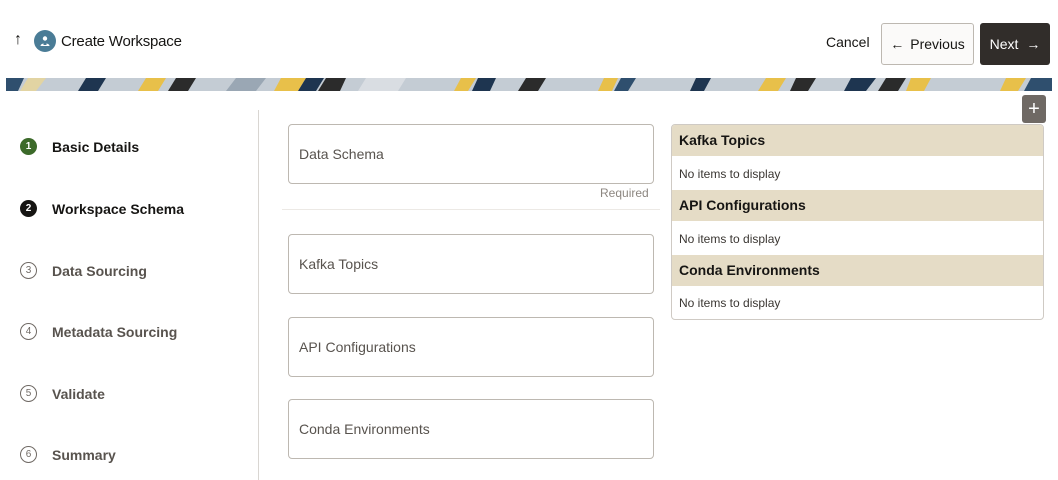  I want to click on next-button-label: Next, so click(1004, 44).